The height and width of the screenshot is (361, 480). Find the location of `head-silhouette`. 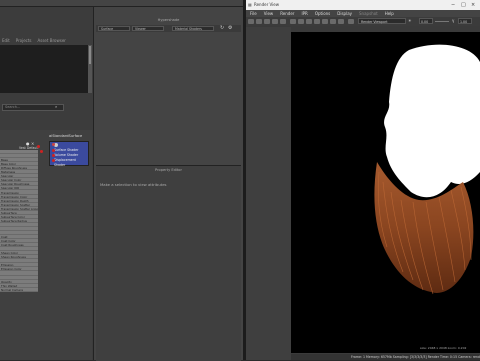

head-silhouette is located at coordinates (432, 121).